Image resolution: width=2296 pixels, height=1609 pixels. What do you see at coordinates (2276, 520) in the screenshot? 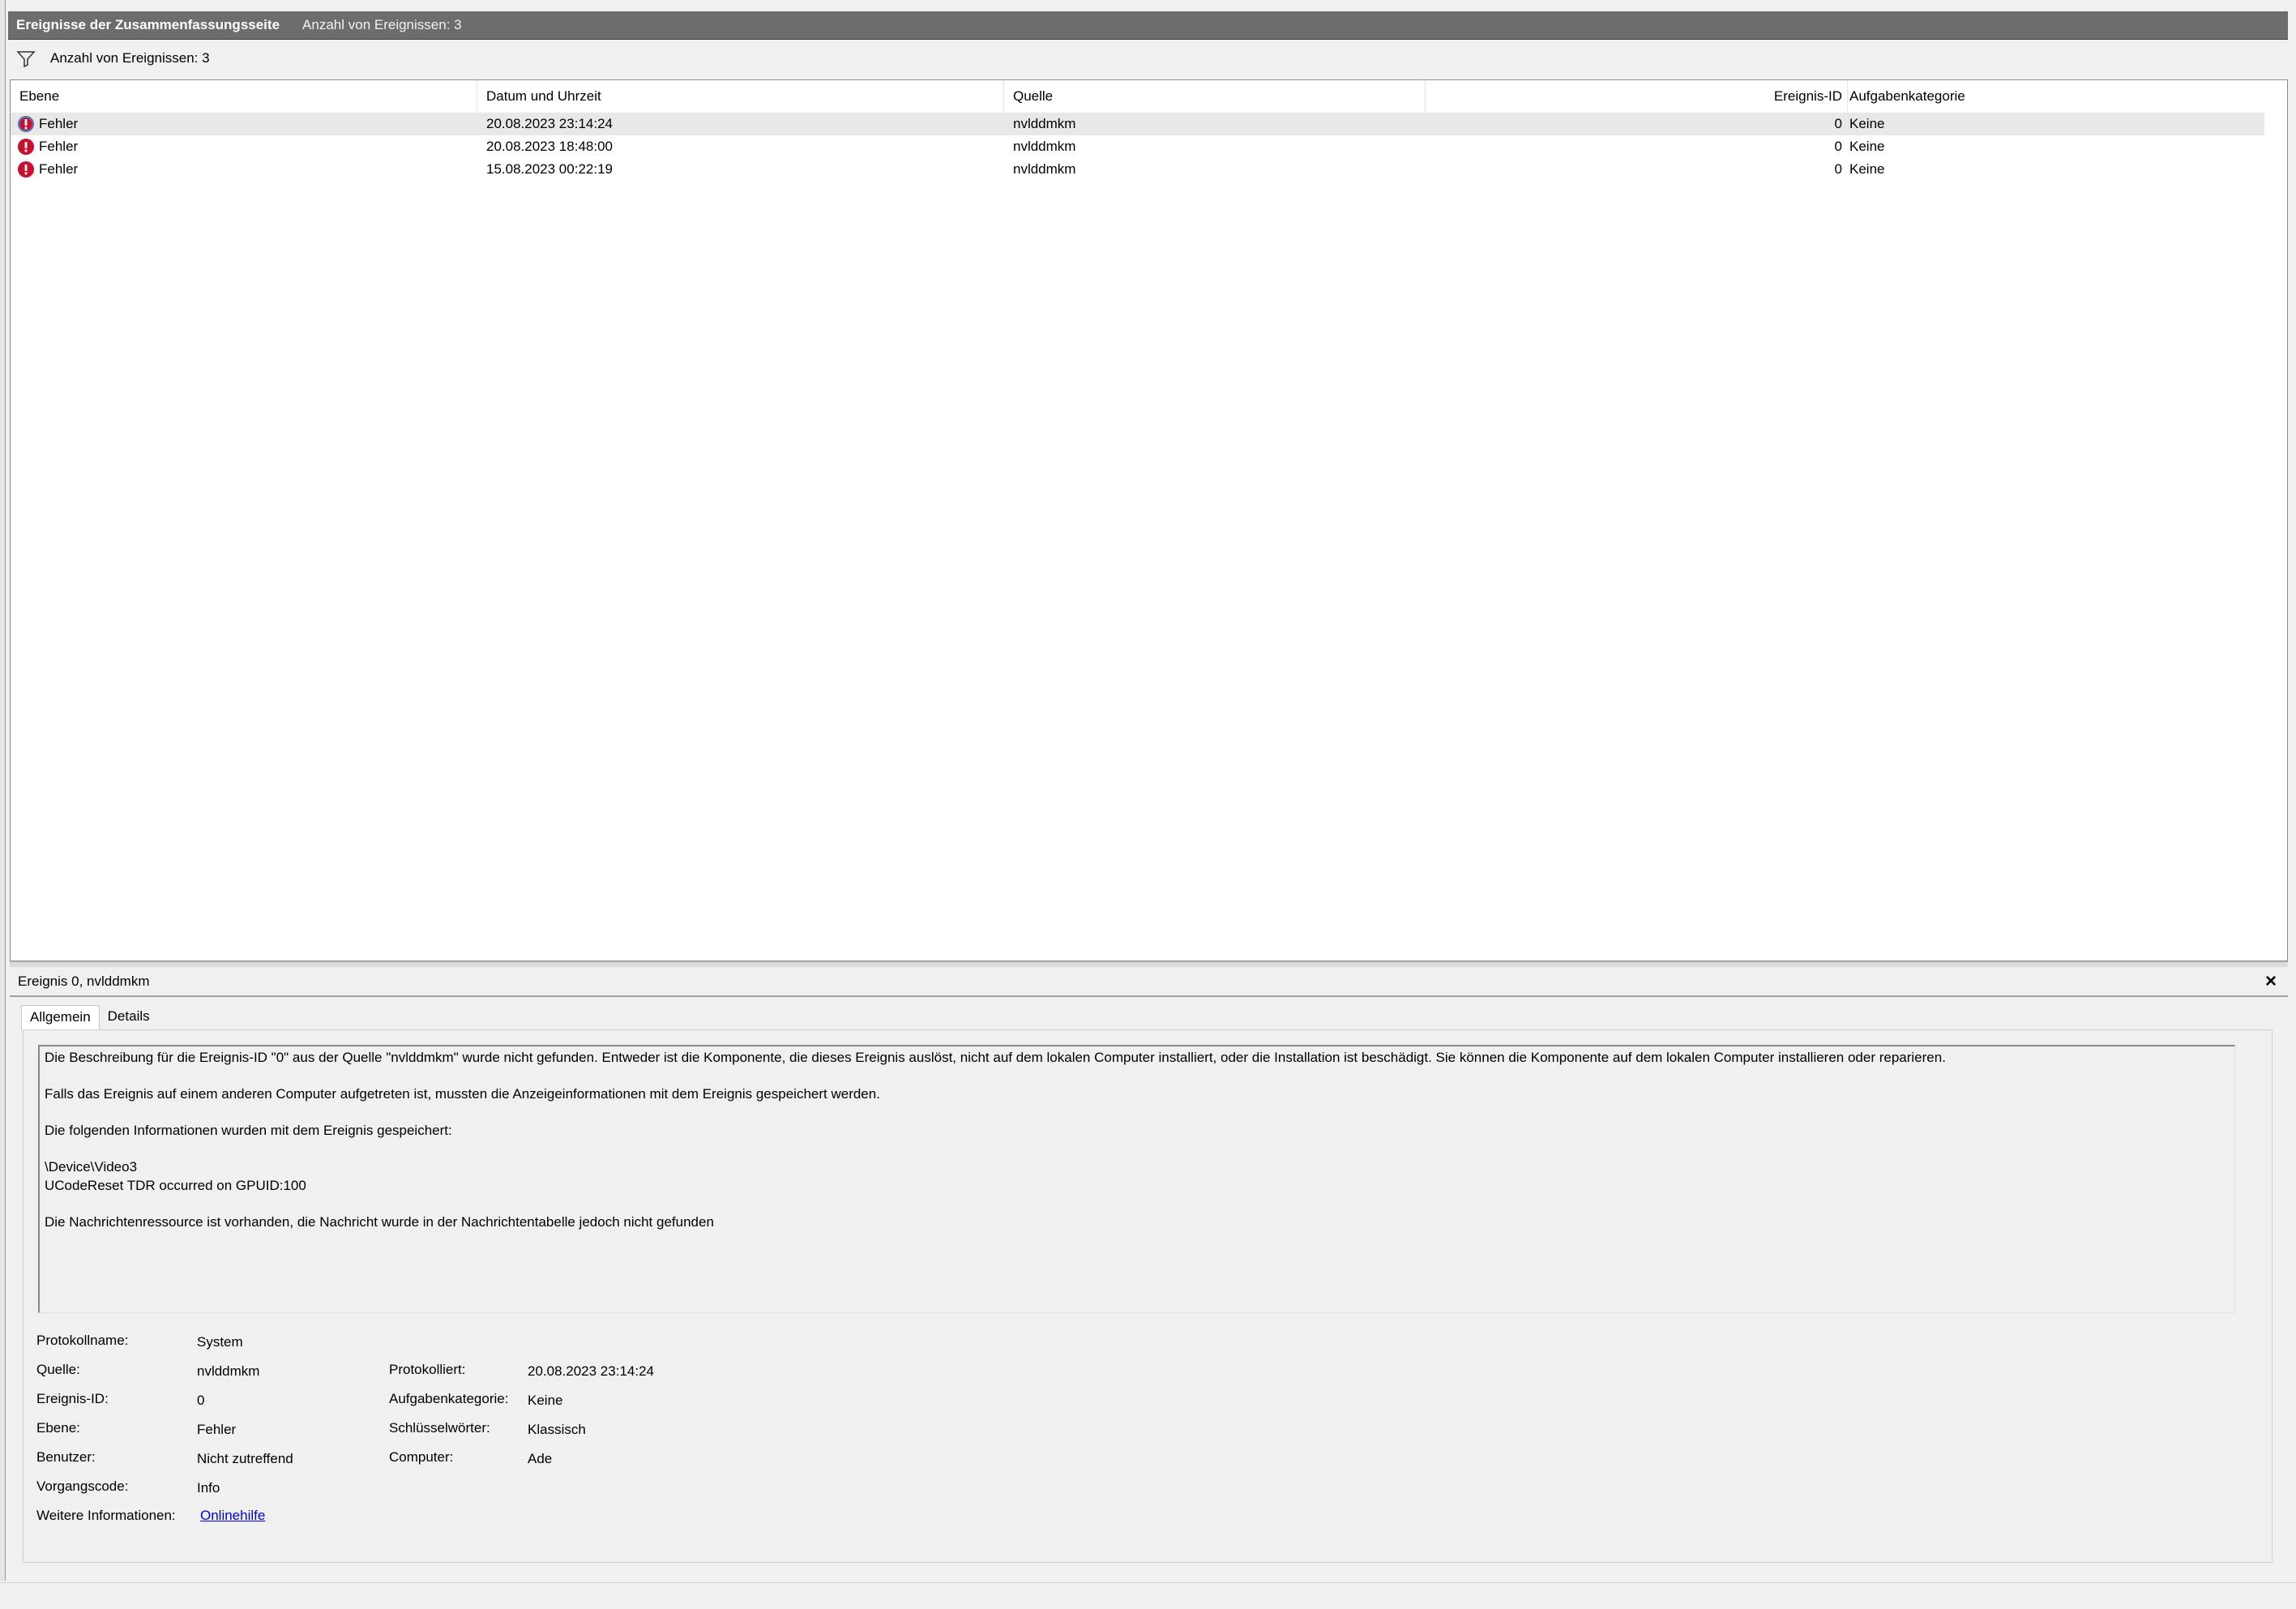
I see `vertical-scrollbar` at bounding box center [2276, 520].